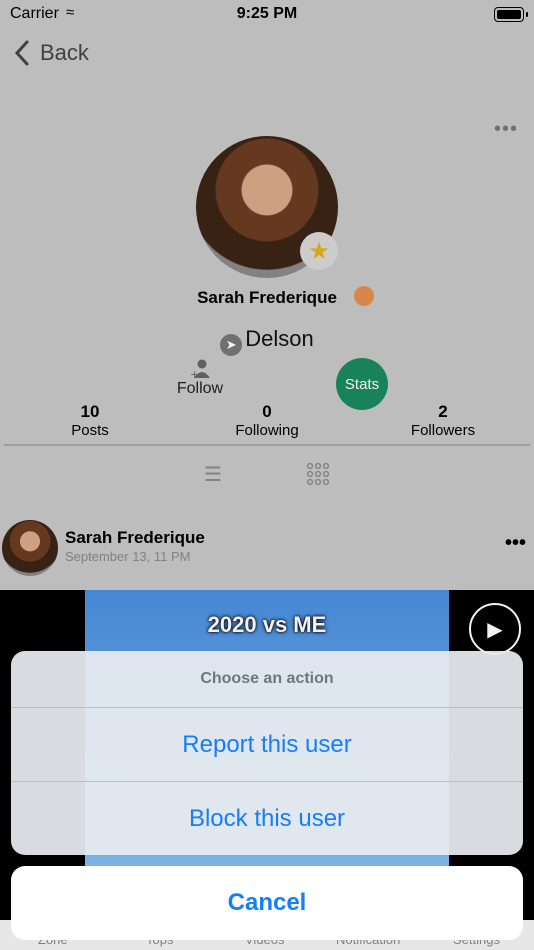 The image size is (534, 950). What do you see at coordinates (267, 678) in the screenshot?
I see `action-sheet-title: Choose an action` at bounding box center [267, 678].